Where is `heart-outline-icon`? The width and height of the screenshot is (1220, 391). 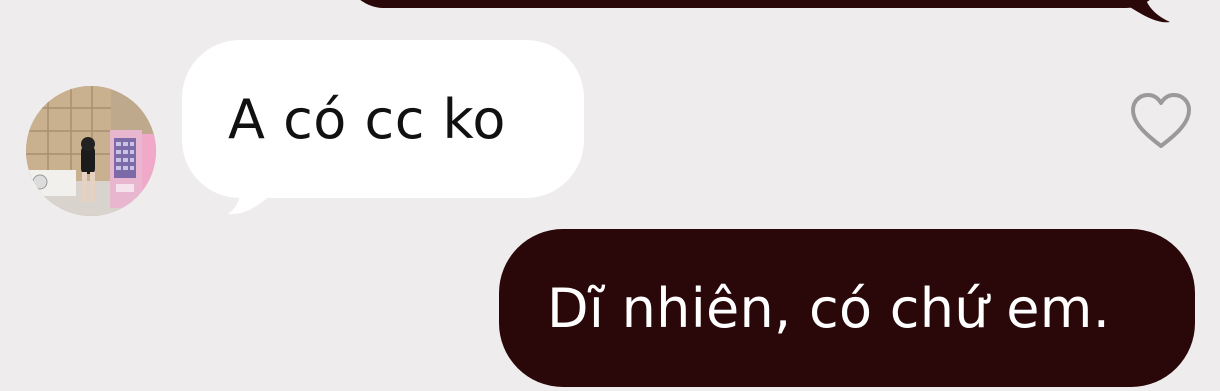
heart-outline-icon is located at coordinates (1161, 121).